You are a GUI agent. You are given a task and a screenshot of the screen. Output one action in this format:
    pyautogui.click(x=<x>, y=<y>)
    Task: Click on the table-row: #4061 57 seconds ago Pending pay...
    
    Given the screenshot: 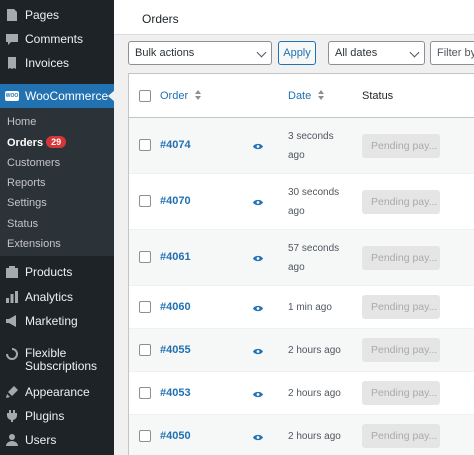 What is the action you would take?
    pyautogui.click(x=301, y=258)
    